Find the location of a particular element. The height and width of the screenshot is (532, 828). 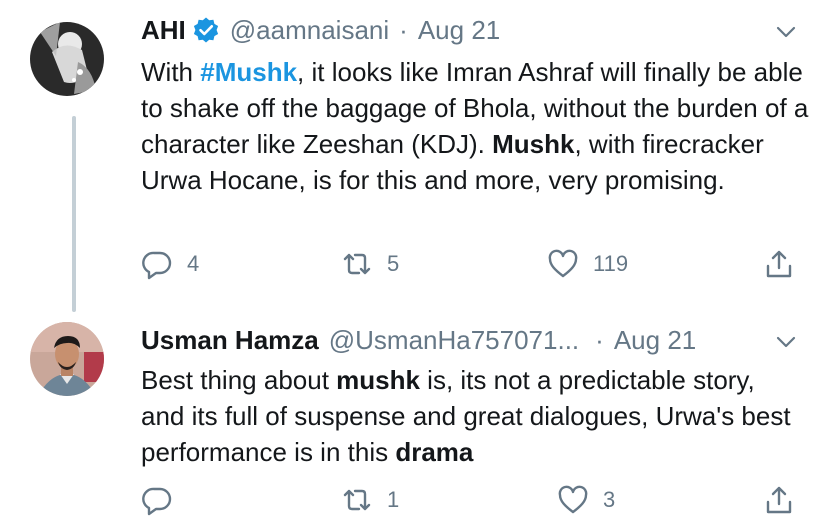

tweet-header: Usman Hamza @UsmanHa757071... · Aug 21 is located at coordinates (418, 340).